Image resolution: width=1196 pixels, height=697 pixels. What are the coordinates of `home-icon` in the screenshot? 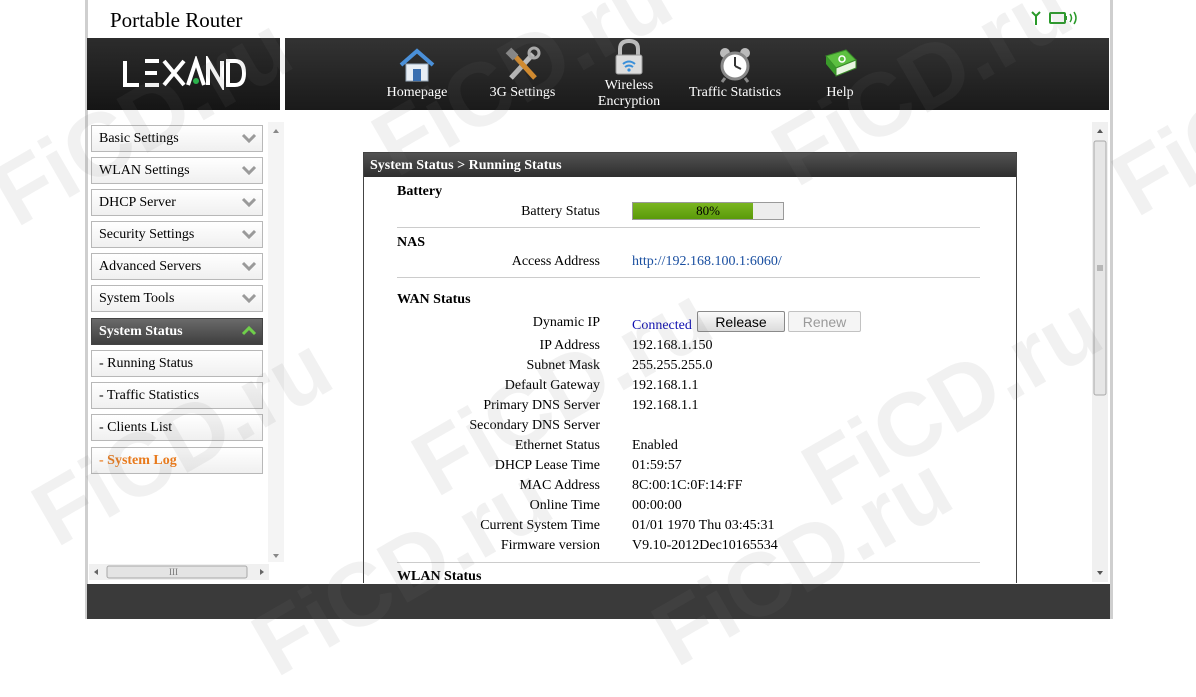 It's located at (417, 65).